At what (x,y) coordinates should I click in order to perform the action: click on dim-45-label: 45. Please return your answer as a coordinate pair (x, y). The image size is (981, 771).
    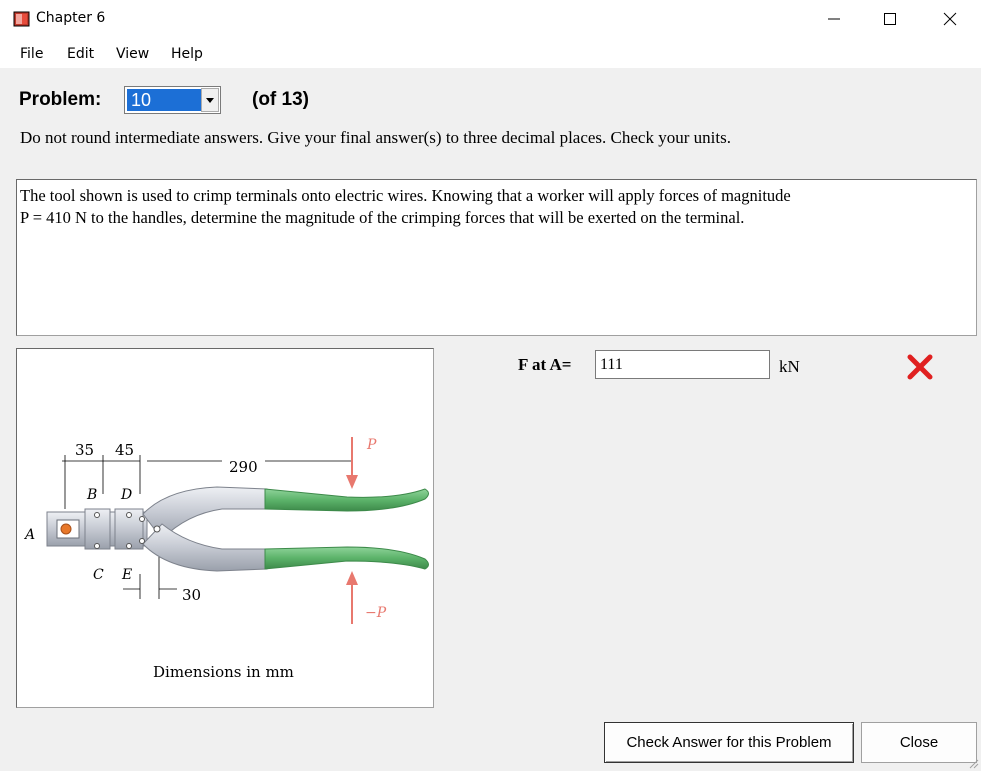
    Looking at the image, I should click on (124, 450).